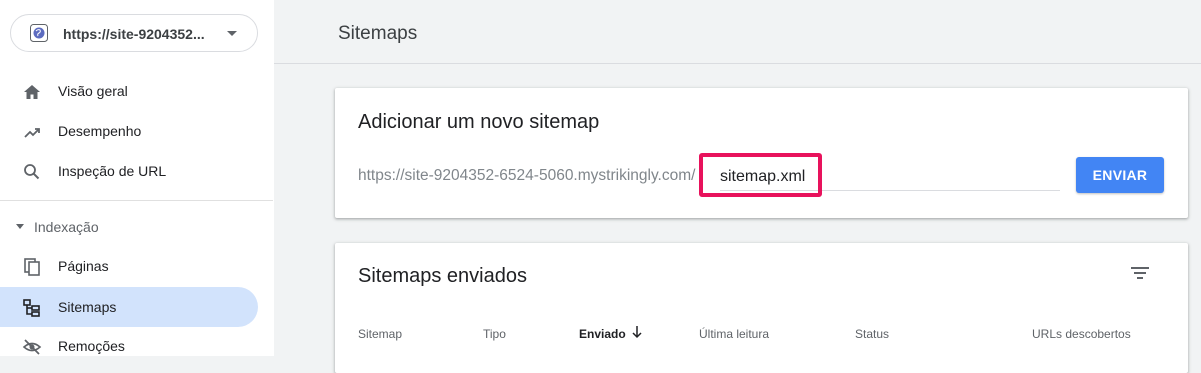  I want to click on filter-icon, so click(1140, 273).